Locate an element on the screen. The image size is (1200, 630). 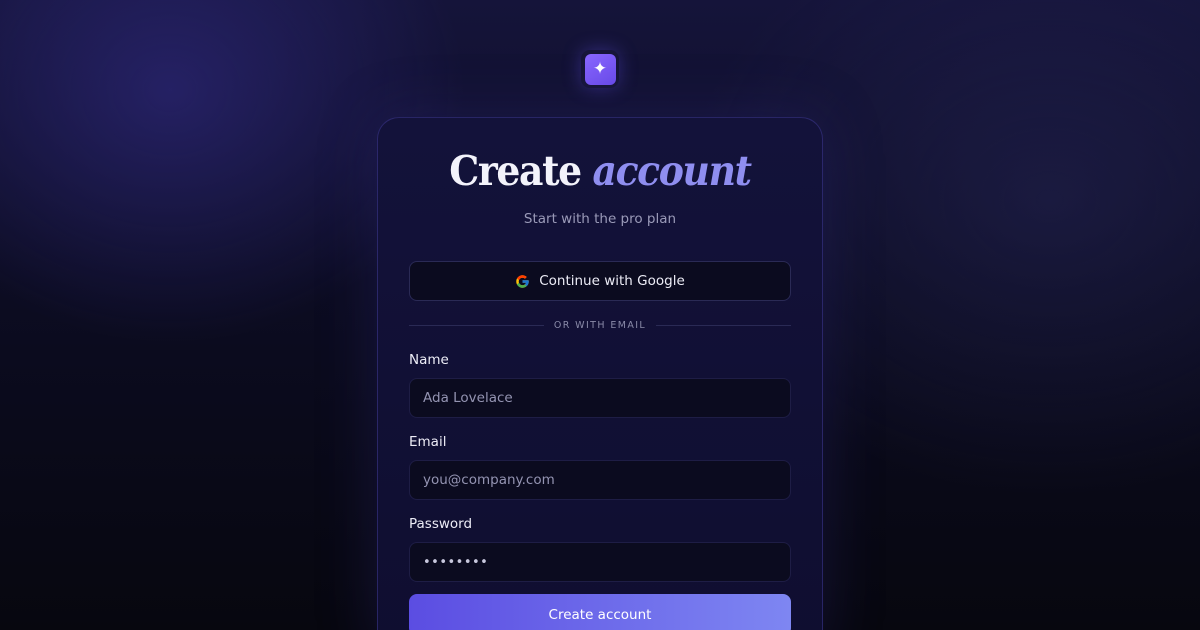
logo-glyph: ✦ is located at coordinates (600, 68).